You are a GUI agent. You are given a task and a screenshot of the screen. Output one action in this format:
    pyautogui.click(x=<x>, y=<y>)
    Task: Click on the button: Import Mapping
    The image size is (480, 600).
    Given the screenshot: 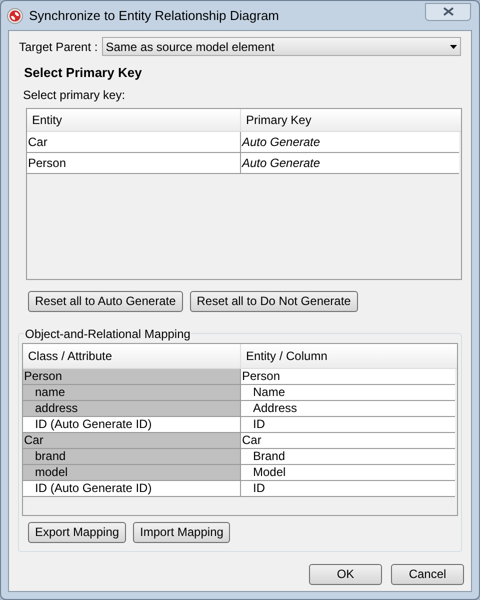 What is the action you would take?
    pyautogui.click(x=181, y=532)
    